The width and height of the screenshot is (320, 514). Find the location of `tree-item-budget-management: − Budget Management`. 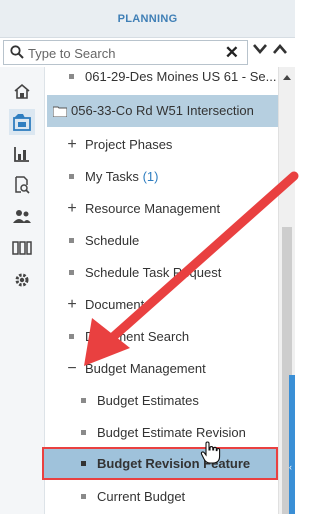

tree-item-budget-management: − Budget Management is located at coordinates (162, 369).